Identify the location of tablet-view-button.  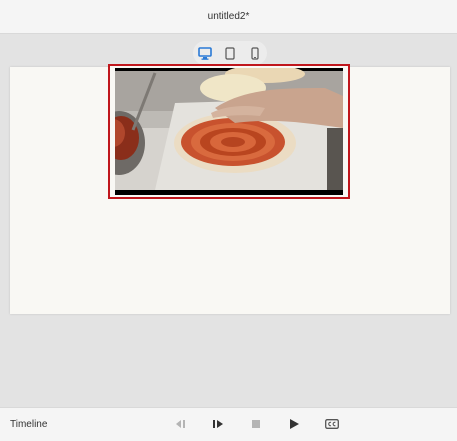
(230, 53).